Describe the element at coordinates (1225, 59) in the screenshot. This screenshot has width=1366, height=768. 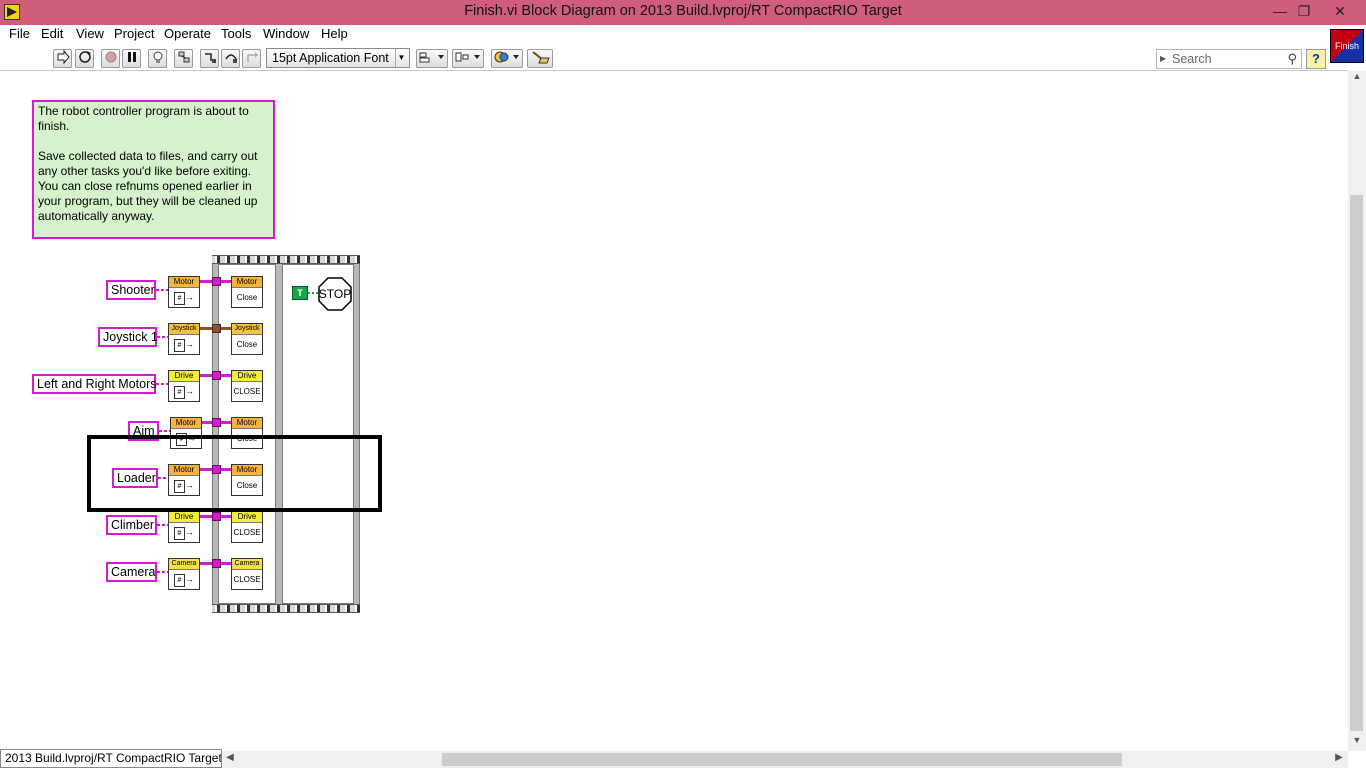
I see `search-input` at that location.